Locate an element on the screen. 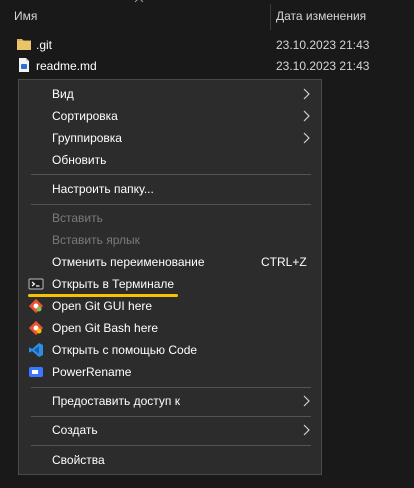  menu-item-open-with-code: Открыть с помощью Code is located at coordinates (170, 350).